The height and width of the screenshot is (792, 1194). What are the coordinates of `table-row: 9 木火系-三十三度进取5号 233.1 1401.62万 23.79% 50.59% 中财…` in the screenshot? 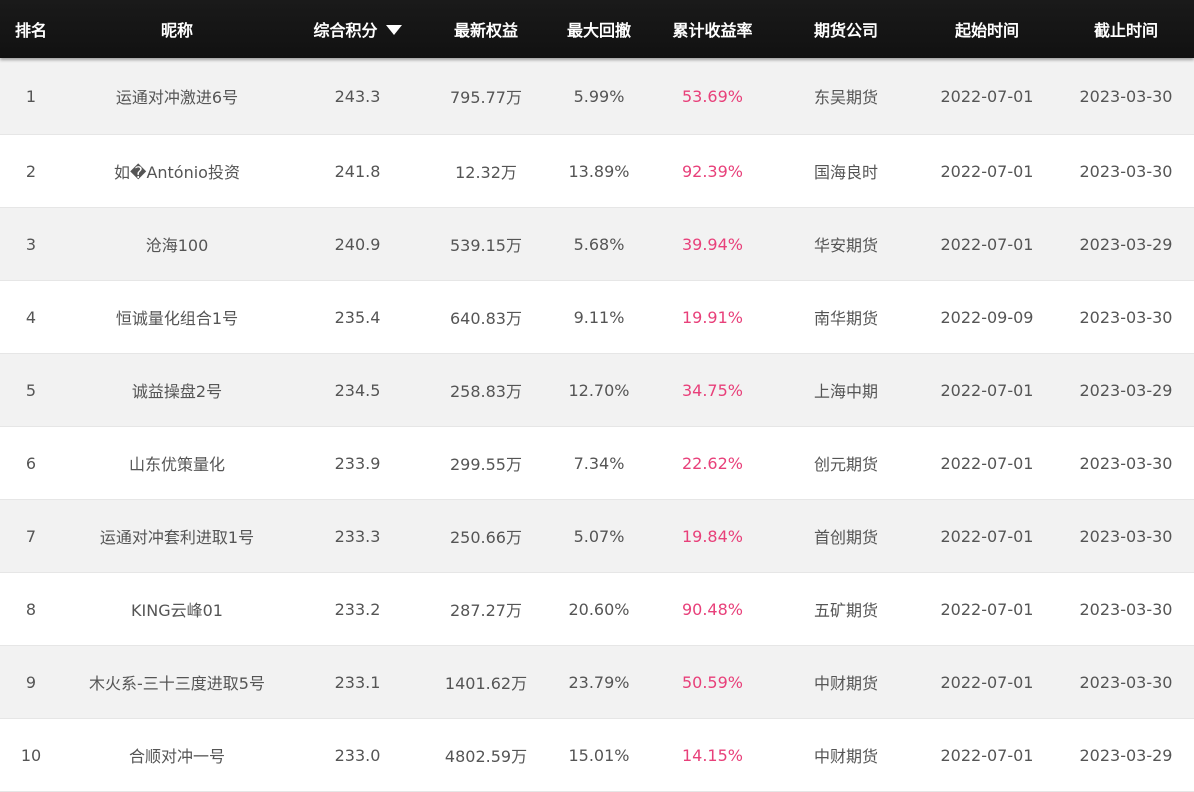 It's located at (597, 682).